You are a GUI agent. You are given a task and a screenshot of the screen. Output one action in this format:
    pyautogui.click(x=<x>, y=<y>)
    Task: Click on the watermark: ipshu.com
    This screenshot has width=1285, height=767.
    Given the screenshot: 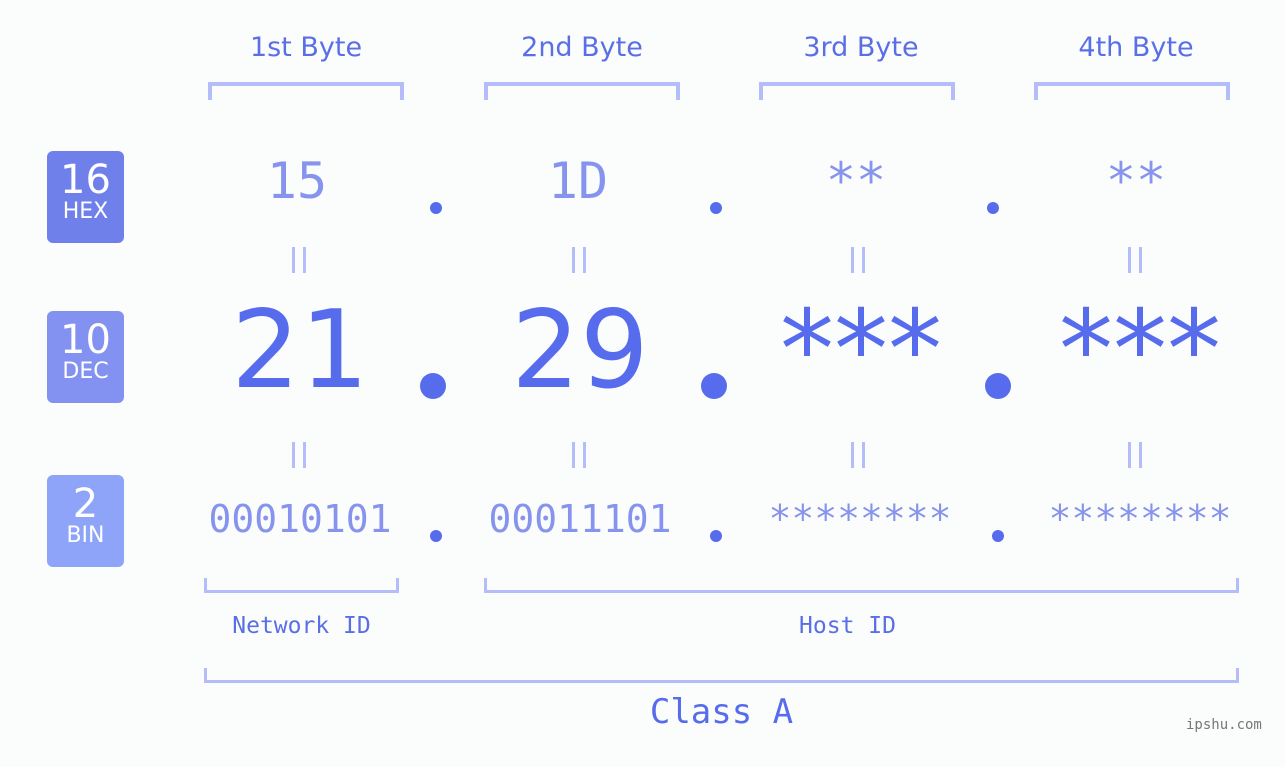 What is the action you would take?
    pyautogui.click(x=1224, y=725)
    